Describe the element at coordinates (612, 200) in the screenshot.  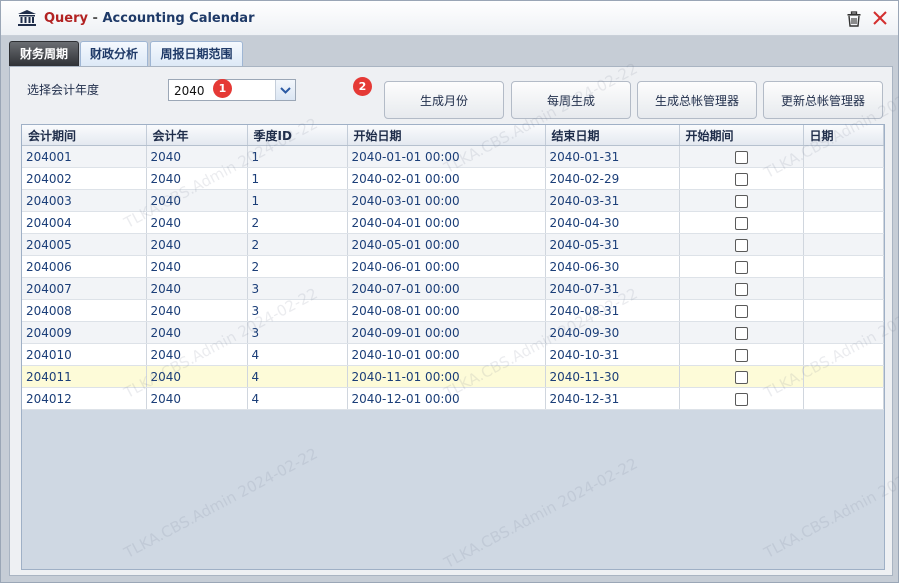
I see `table-cell-end: 2040-03-31` at that location.